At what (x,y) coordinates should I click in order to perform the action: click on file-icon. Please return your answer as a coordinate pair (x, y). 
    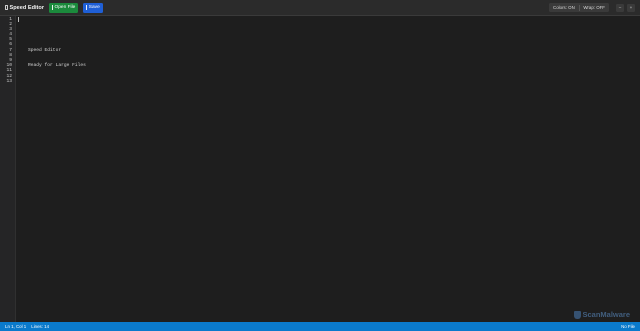
    Looking at the image, I should click on (6, 7).